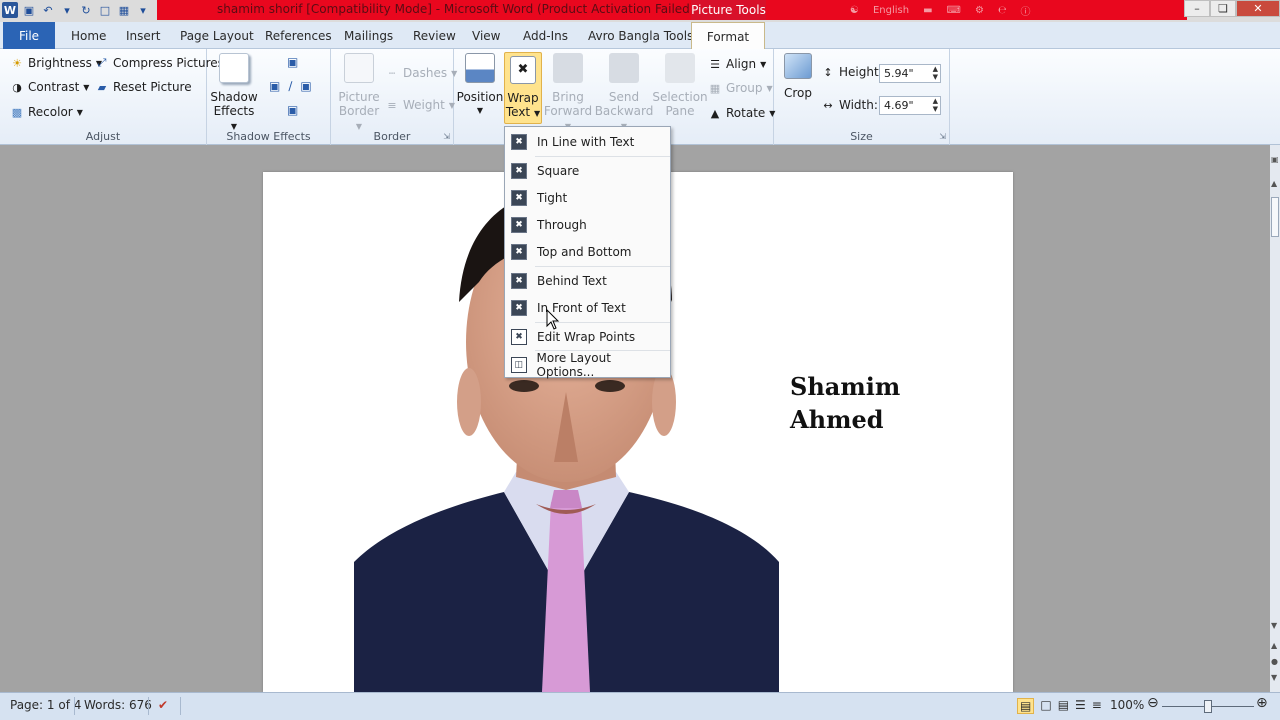 This screenshot has width=1280, height=720. What do you see at coordinates (10, 10) in the screenshot?
I see `word-logo-icon: W` at bounding box center [10, 10].